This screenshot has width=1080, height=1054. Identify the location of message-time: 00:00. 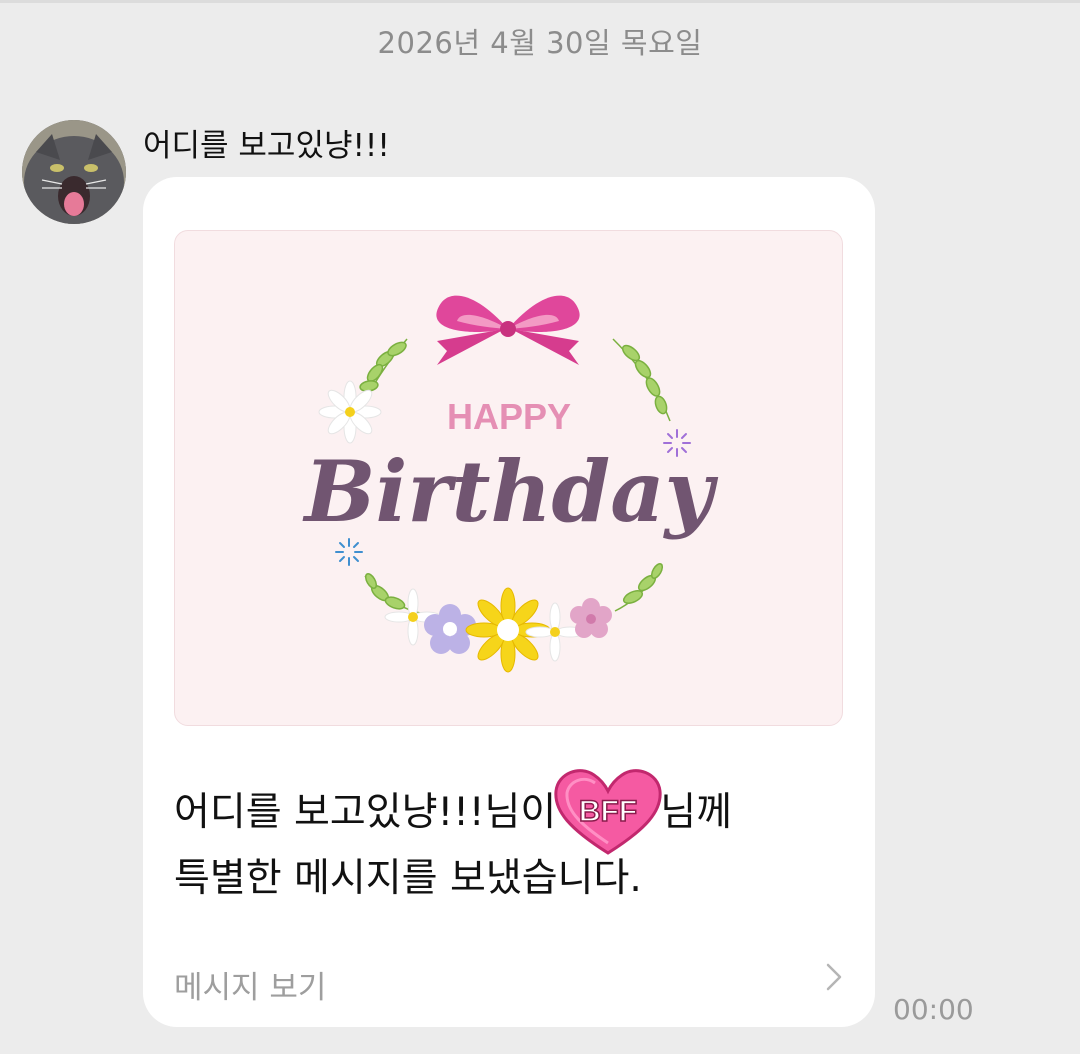
(933, 1009).